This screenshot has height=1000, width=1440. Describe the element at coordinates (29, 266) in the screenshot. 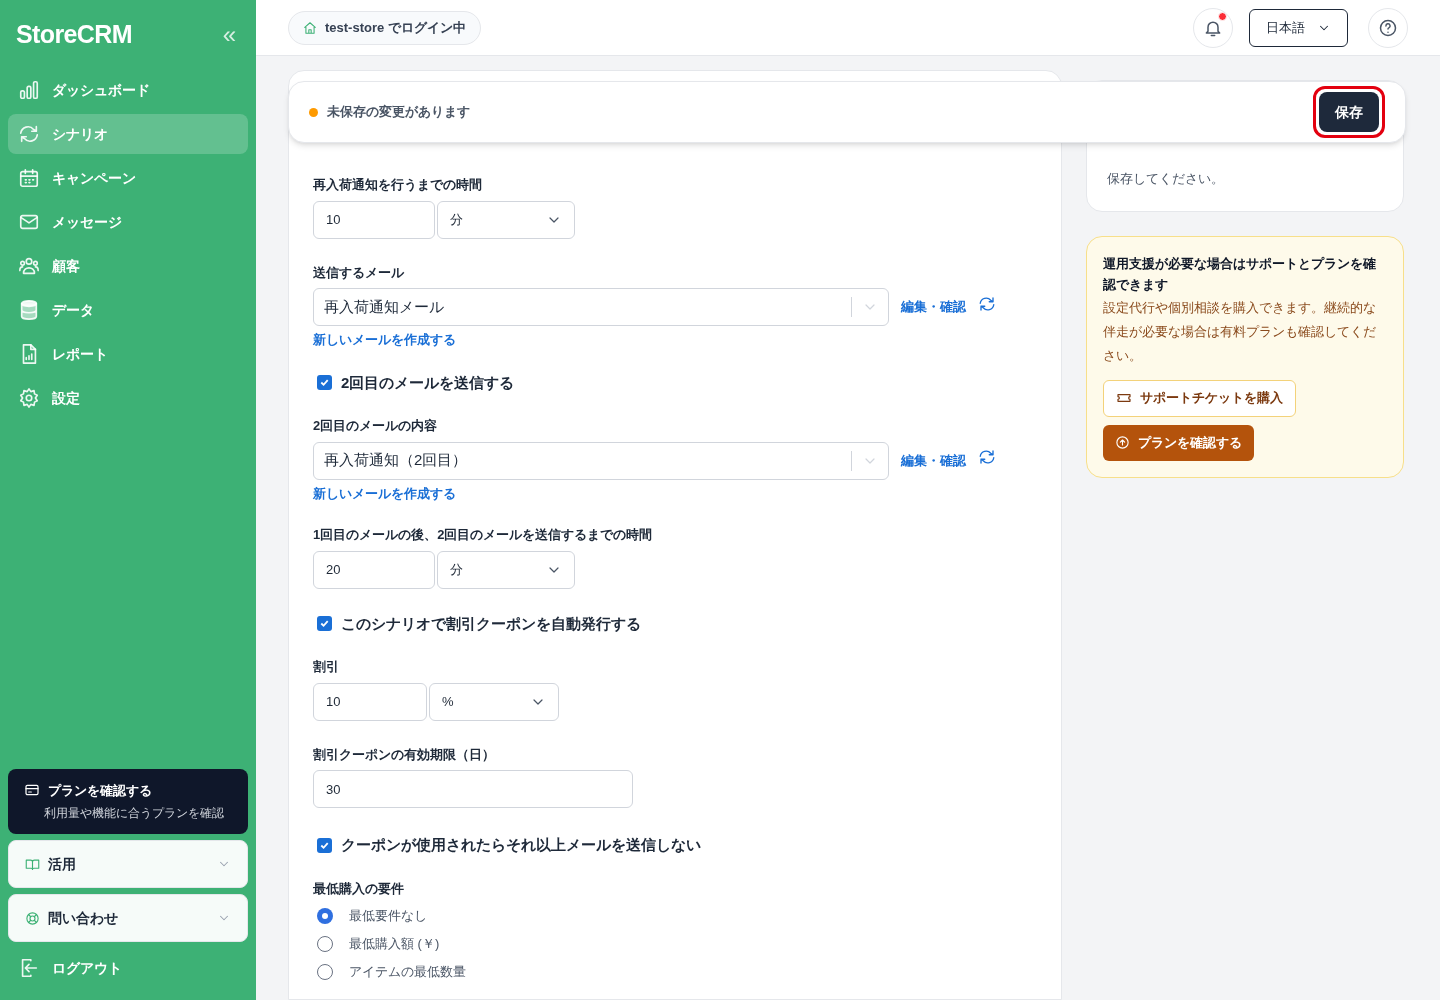

I see `users-icon` at that location.